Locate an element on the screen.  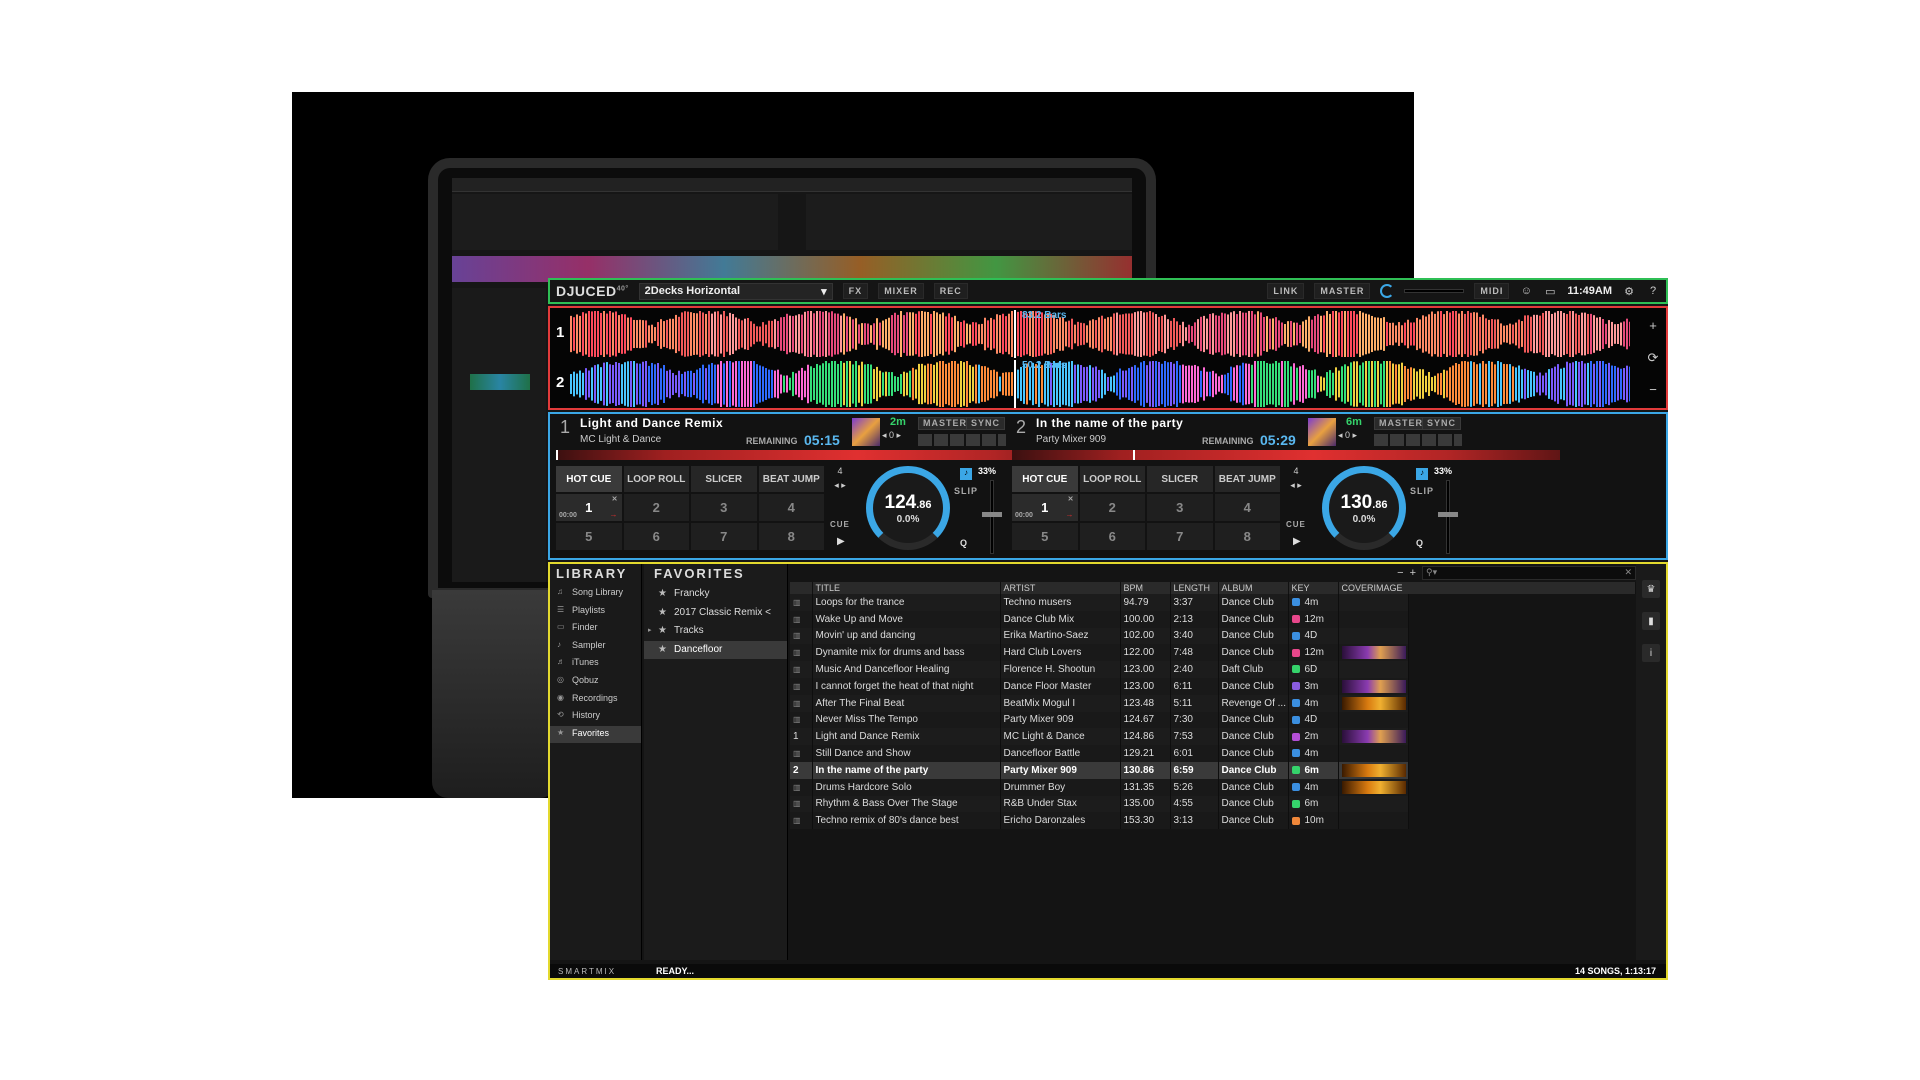
column-header-length: LENGTH is located at coordinates (1194, 588).